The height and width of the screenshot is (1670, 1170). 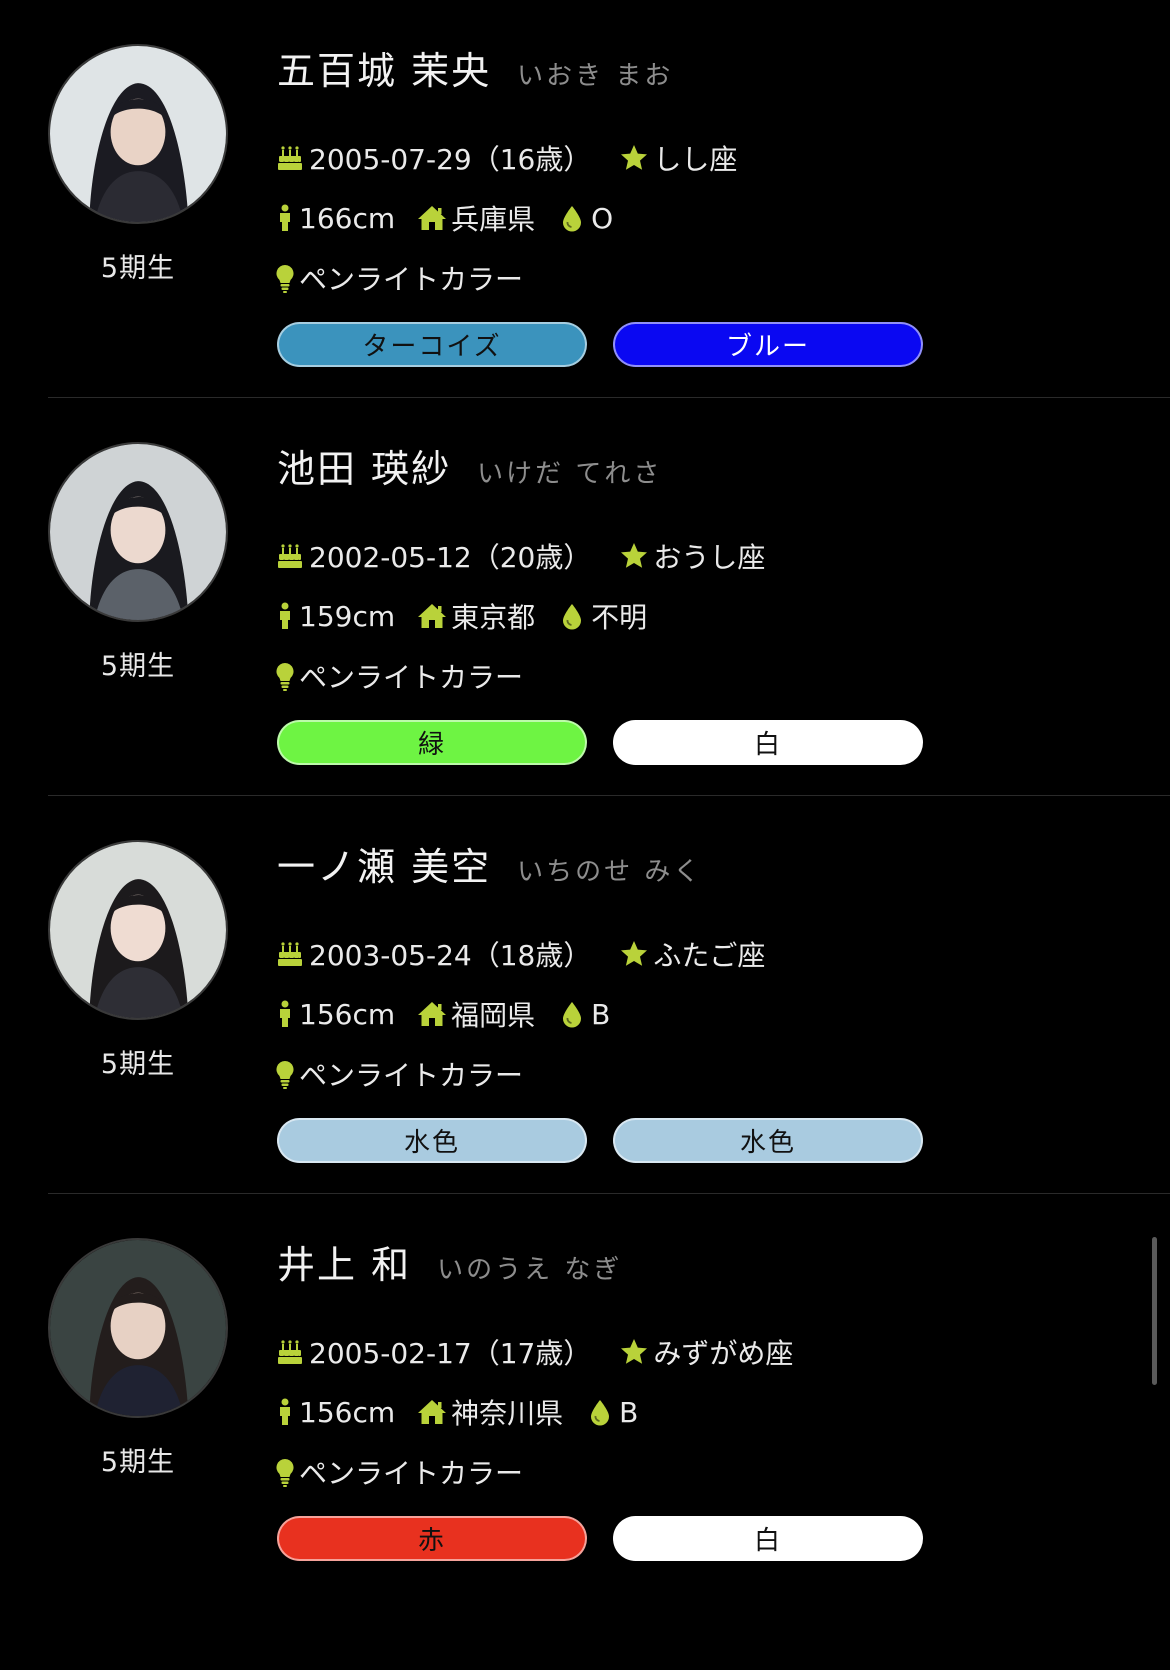 What do you see at coordinates (602, 218) in the screenshot?
I see `blood-type-value: O` at bounding box center [602, 218].